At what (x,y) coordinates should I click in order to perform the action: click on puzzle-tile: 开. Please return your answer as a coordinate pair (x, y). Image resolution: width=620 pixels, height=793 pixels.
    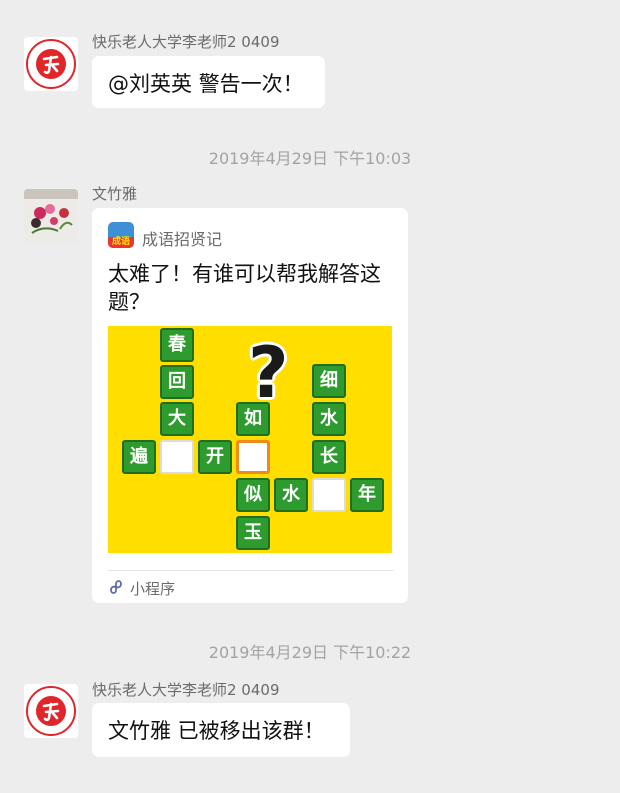
    Looking at the image, I should click on (215, 457).